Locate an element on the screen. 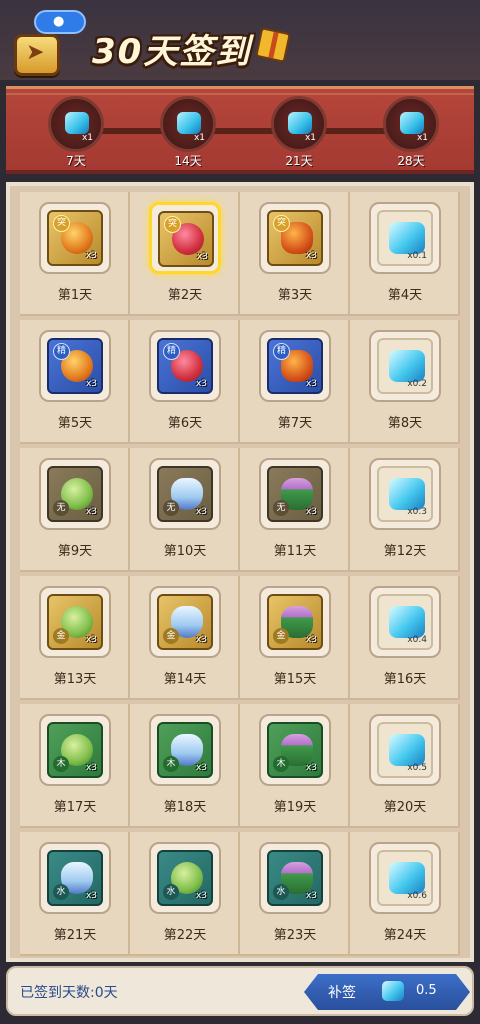 Image resolution: width=480 pixels, height=1024 pixels. day-cell: x0.3 第12天 is located at coordinates (405, 510).